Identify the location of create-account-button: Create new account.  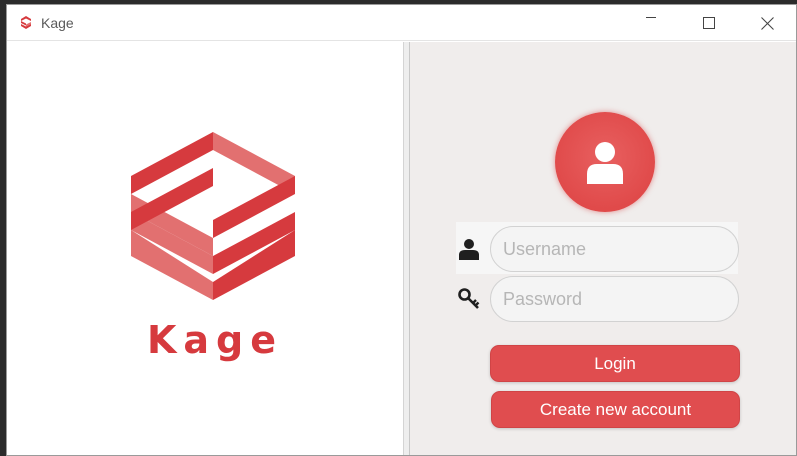
(615, 409).